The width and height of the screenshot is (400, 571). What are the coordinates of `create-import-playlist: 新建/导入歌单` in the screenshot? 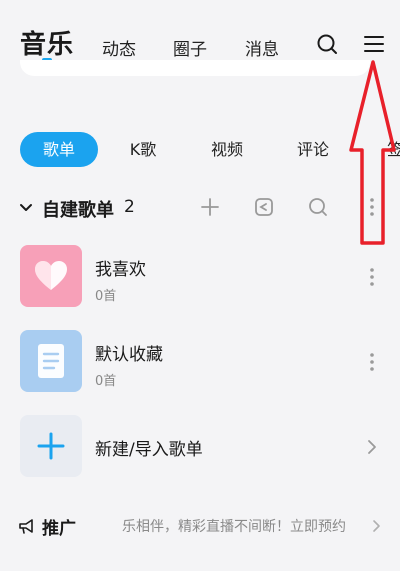 It's located at (200, 448).